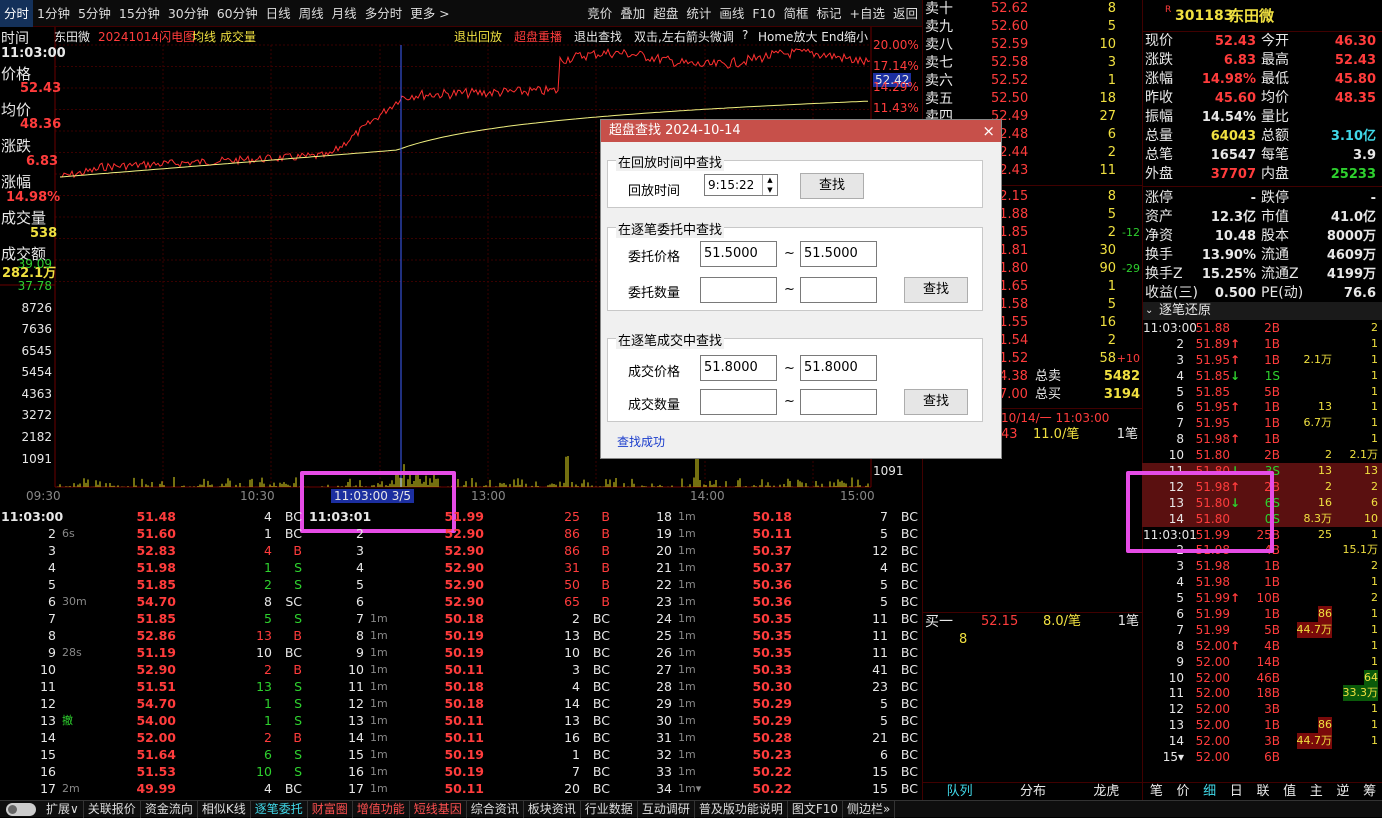  Describe the element at coordinates (880, 550) in the screenshot. I see `trade-volume: 12` at that location.